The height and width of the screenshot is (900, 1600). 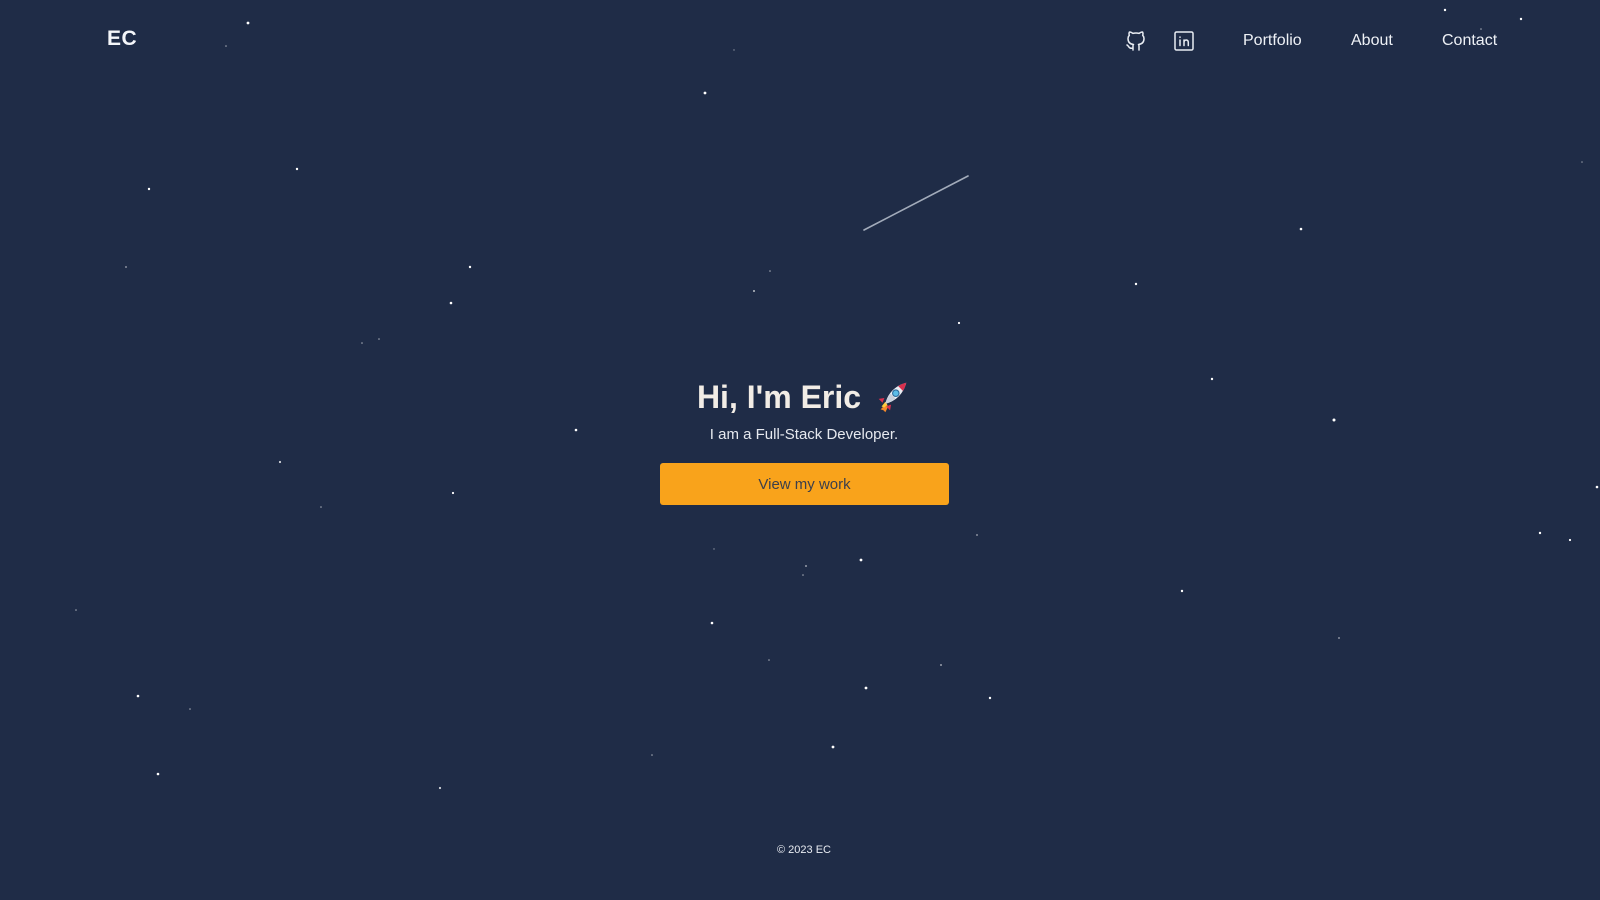 What do you see at coordinates (1469, 41) in the screenshot?
I see `nav-contact: Contact` at bounding box center [1469, 41].